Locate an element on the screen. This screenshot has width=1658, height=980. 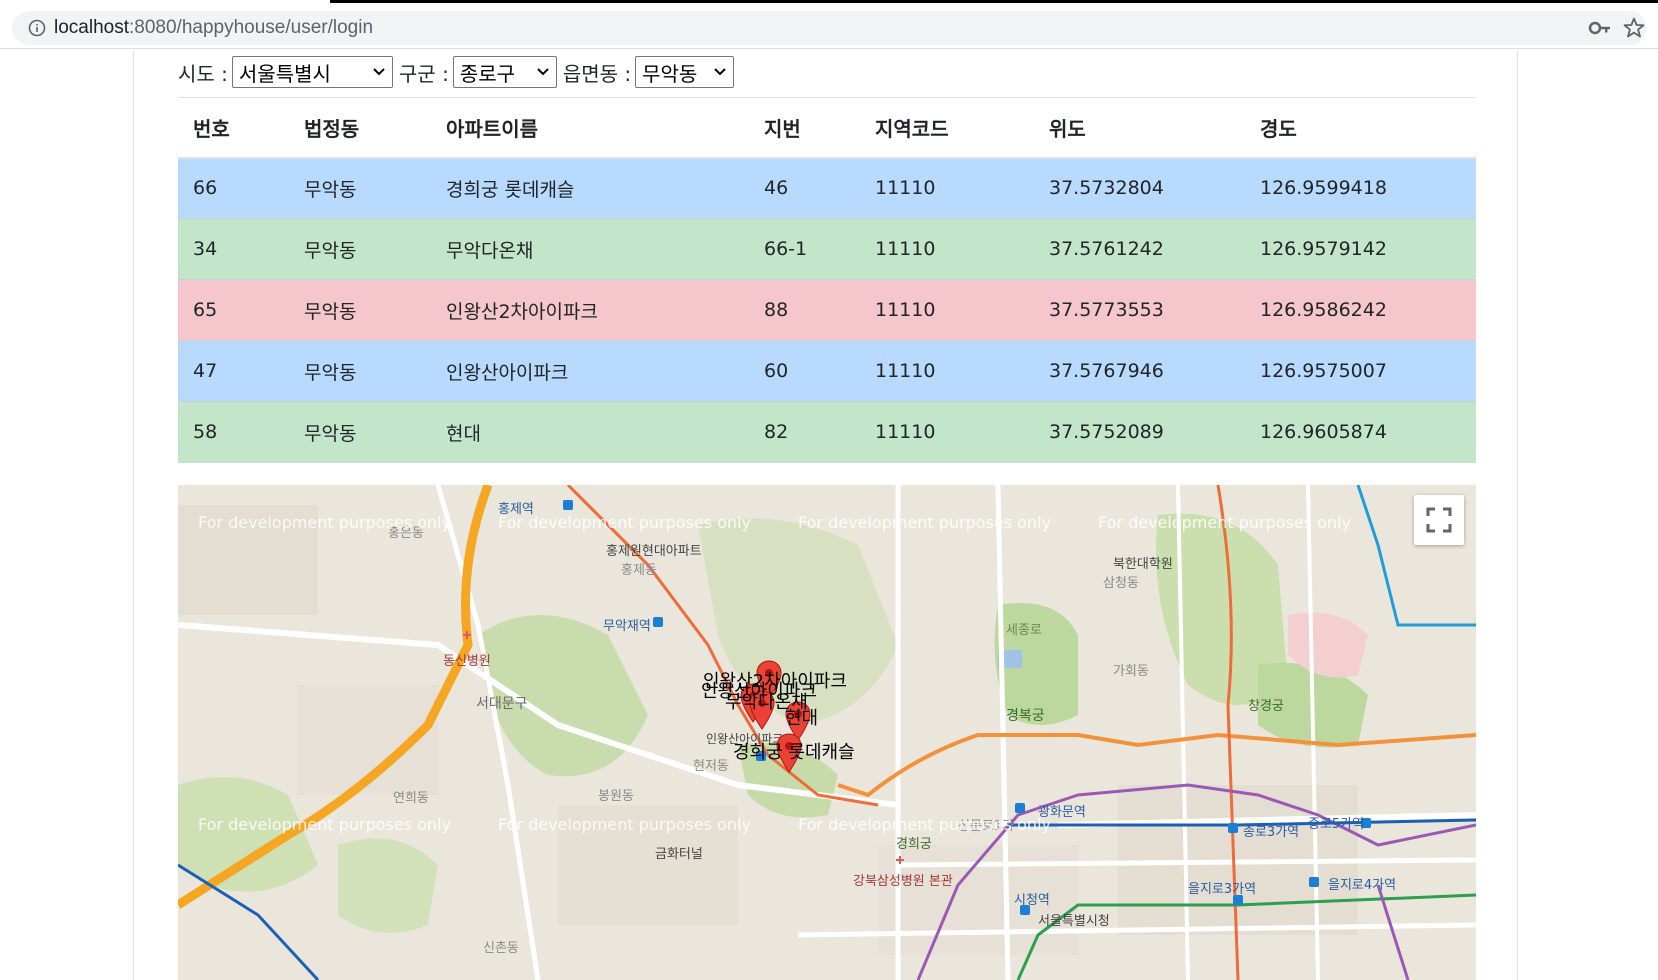
info-icon is located at coordinates (37, 28).